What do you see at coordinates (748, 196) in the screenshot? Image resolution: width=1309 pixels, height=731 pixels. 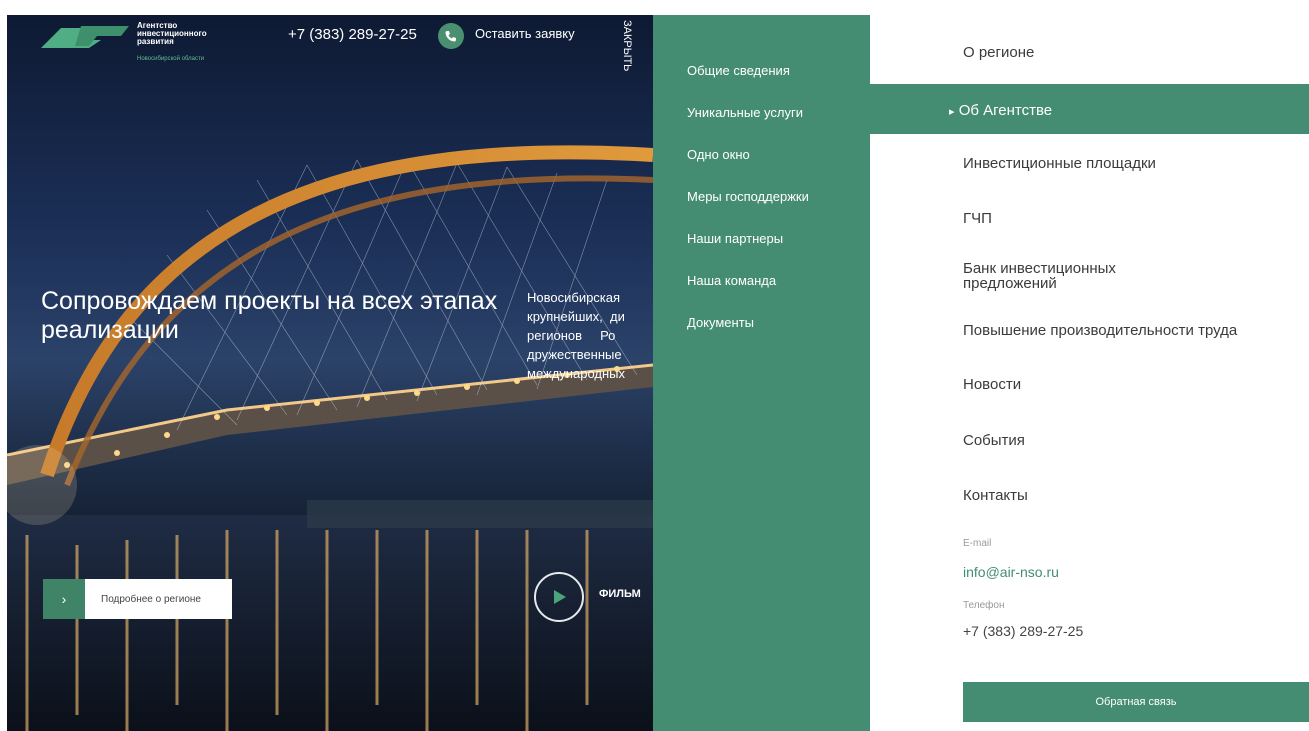 I see `submenu-item-state-support: Меры господдержки` at bounding box center [748, 196].